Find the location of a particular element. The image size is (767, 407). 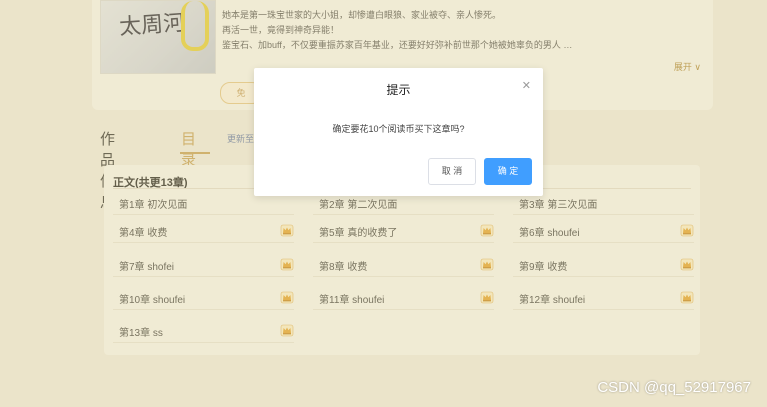

dialog-message: 确定要花10个阅读币买下这章吗? is located at coordinates (398, 129).